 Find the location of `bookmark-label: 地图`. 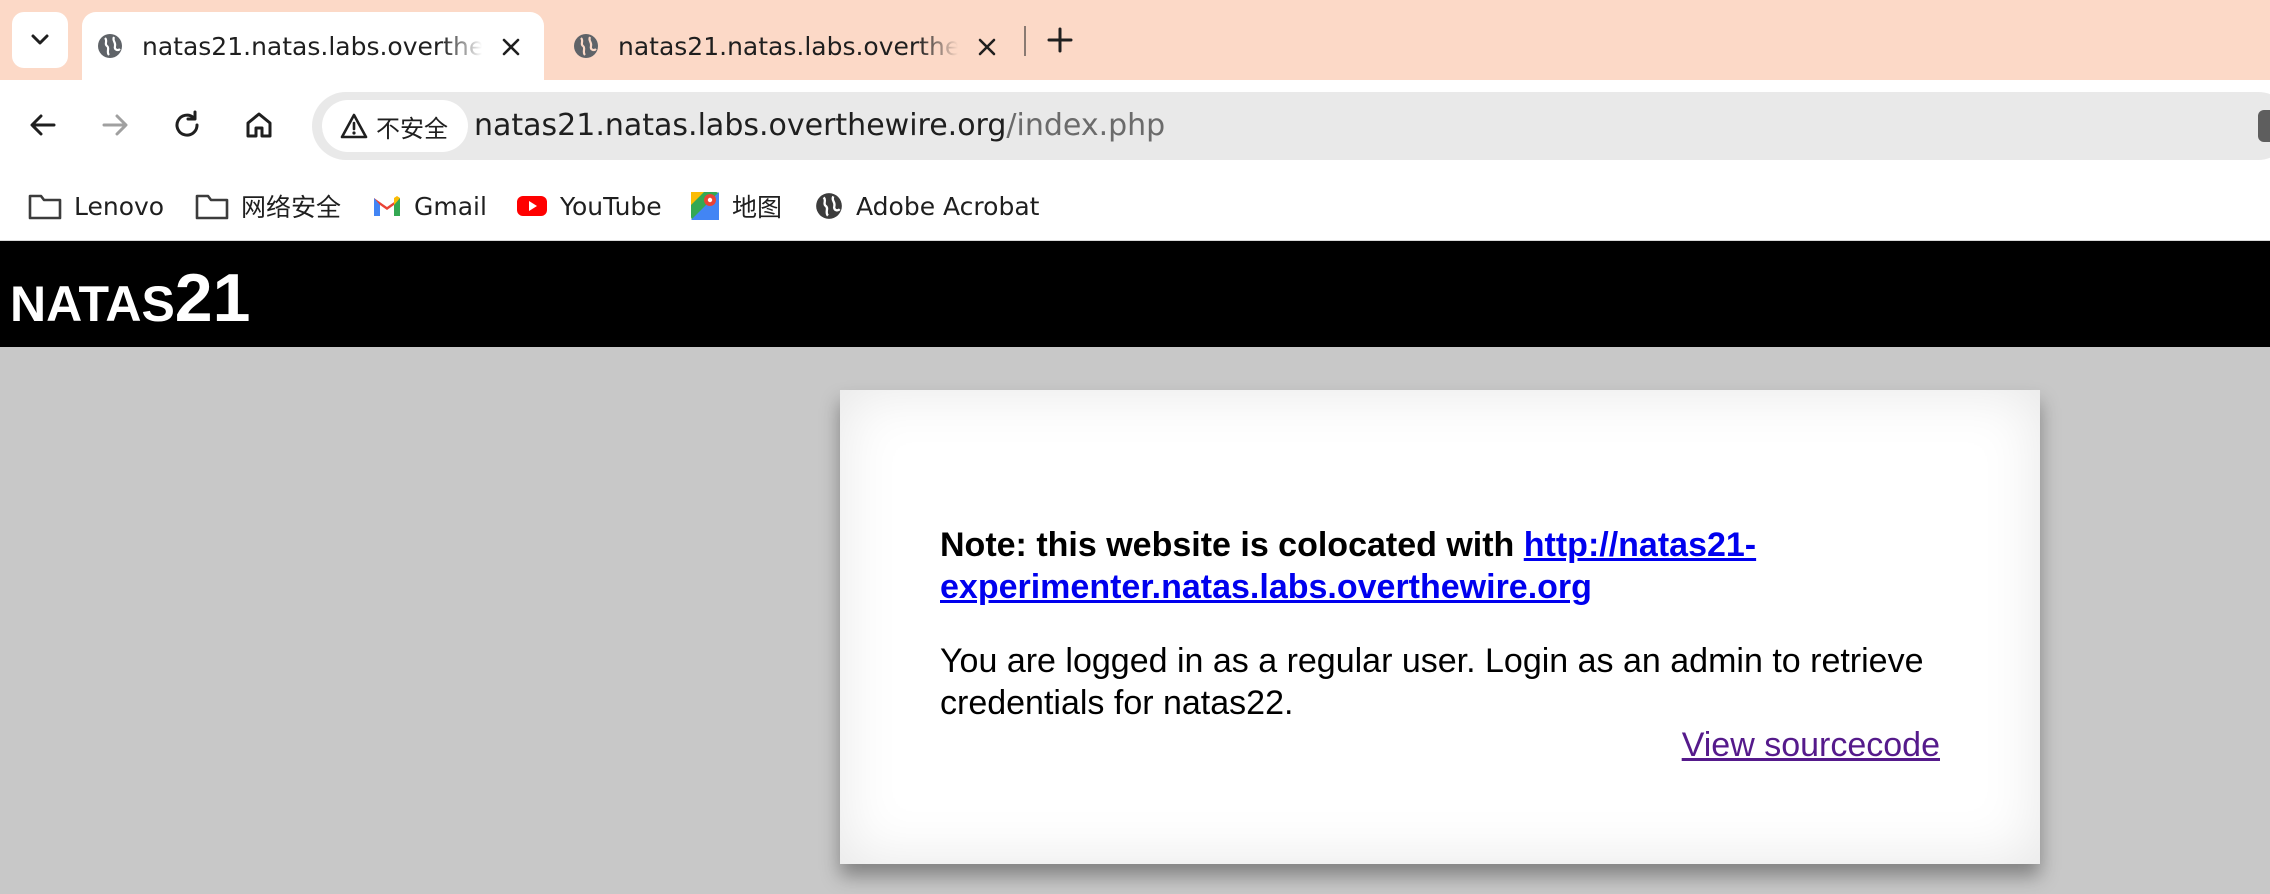

bookmark-label: 地图 is located at coordinates (757, 207).